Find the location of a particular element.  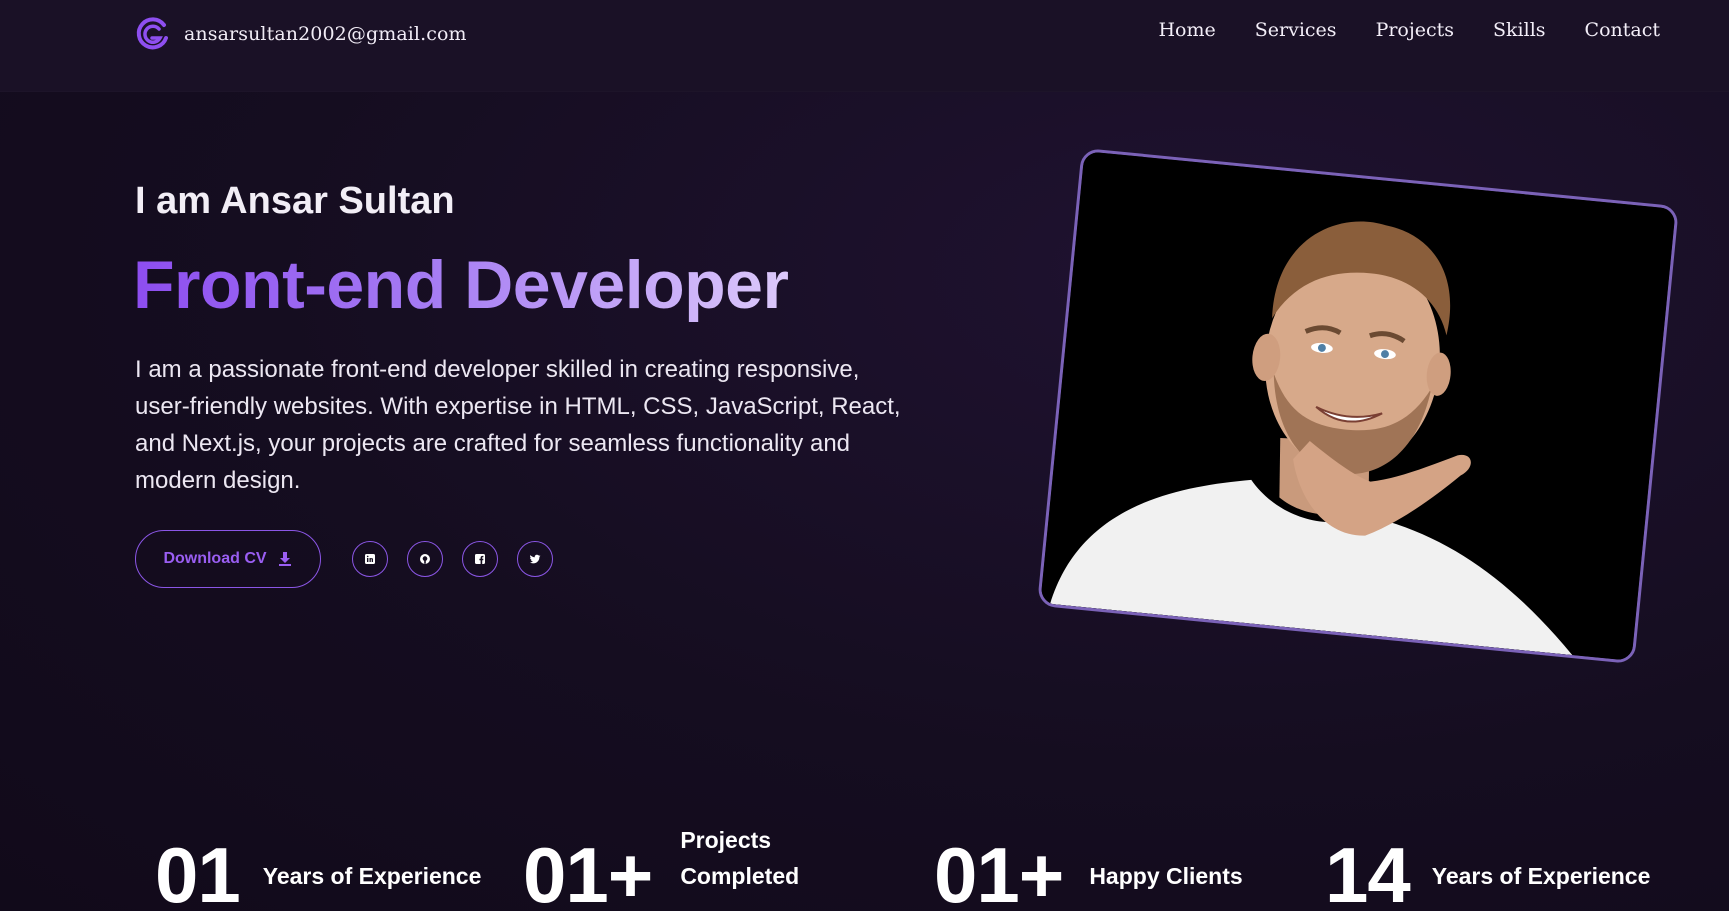

facebook-link is located at coordinates (480, 559).